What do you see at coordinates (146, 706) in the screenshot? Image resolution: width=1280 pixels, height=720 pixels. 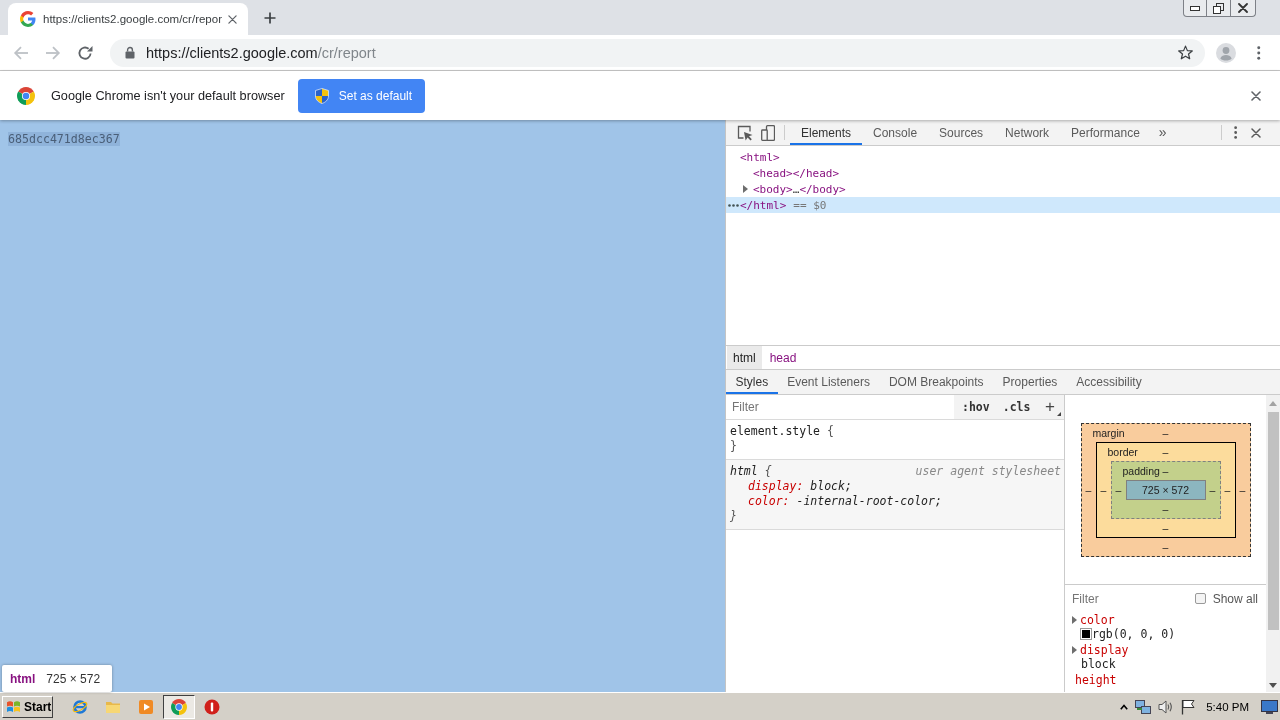 I see `play-tile-icon` at bounding box center [146, 706].